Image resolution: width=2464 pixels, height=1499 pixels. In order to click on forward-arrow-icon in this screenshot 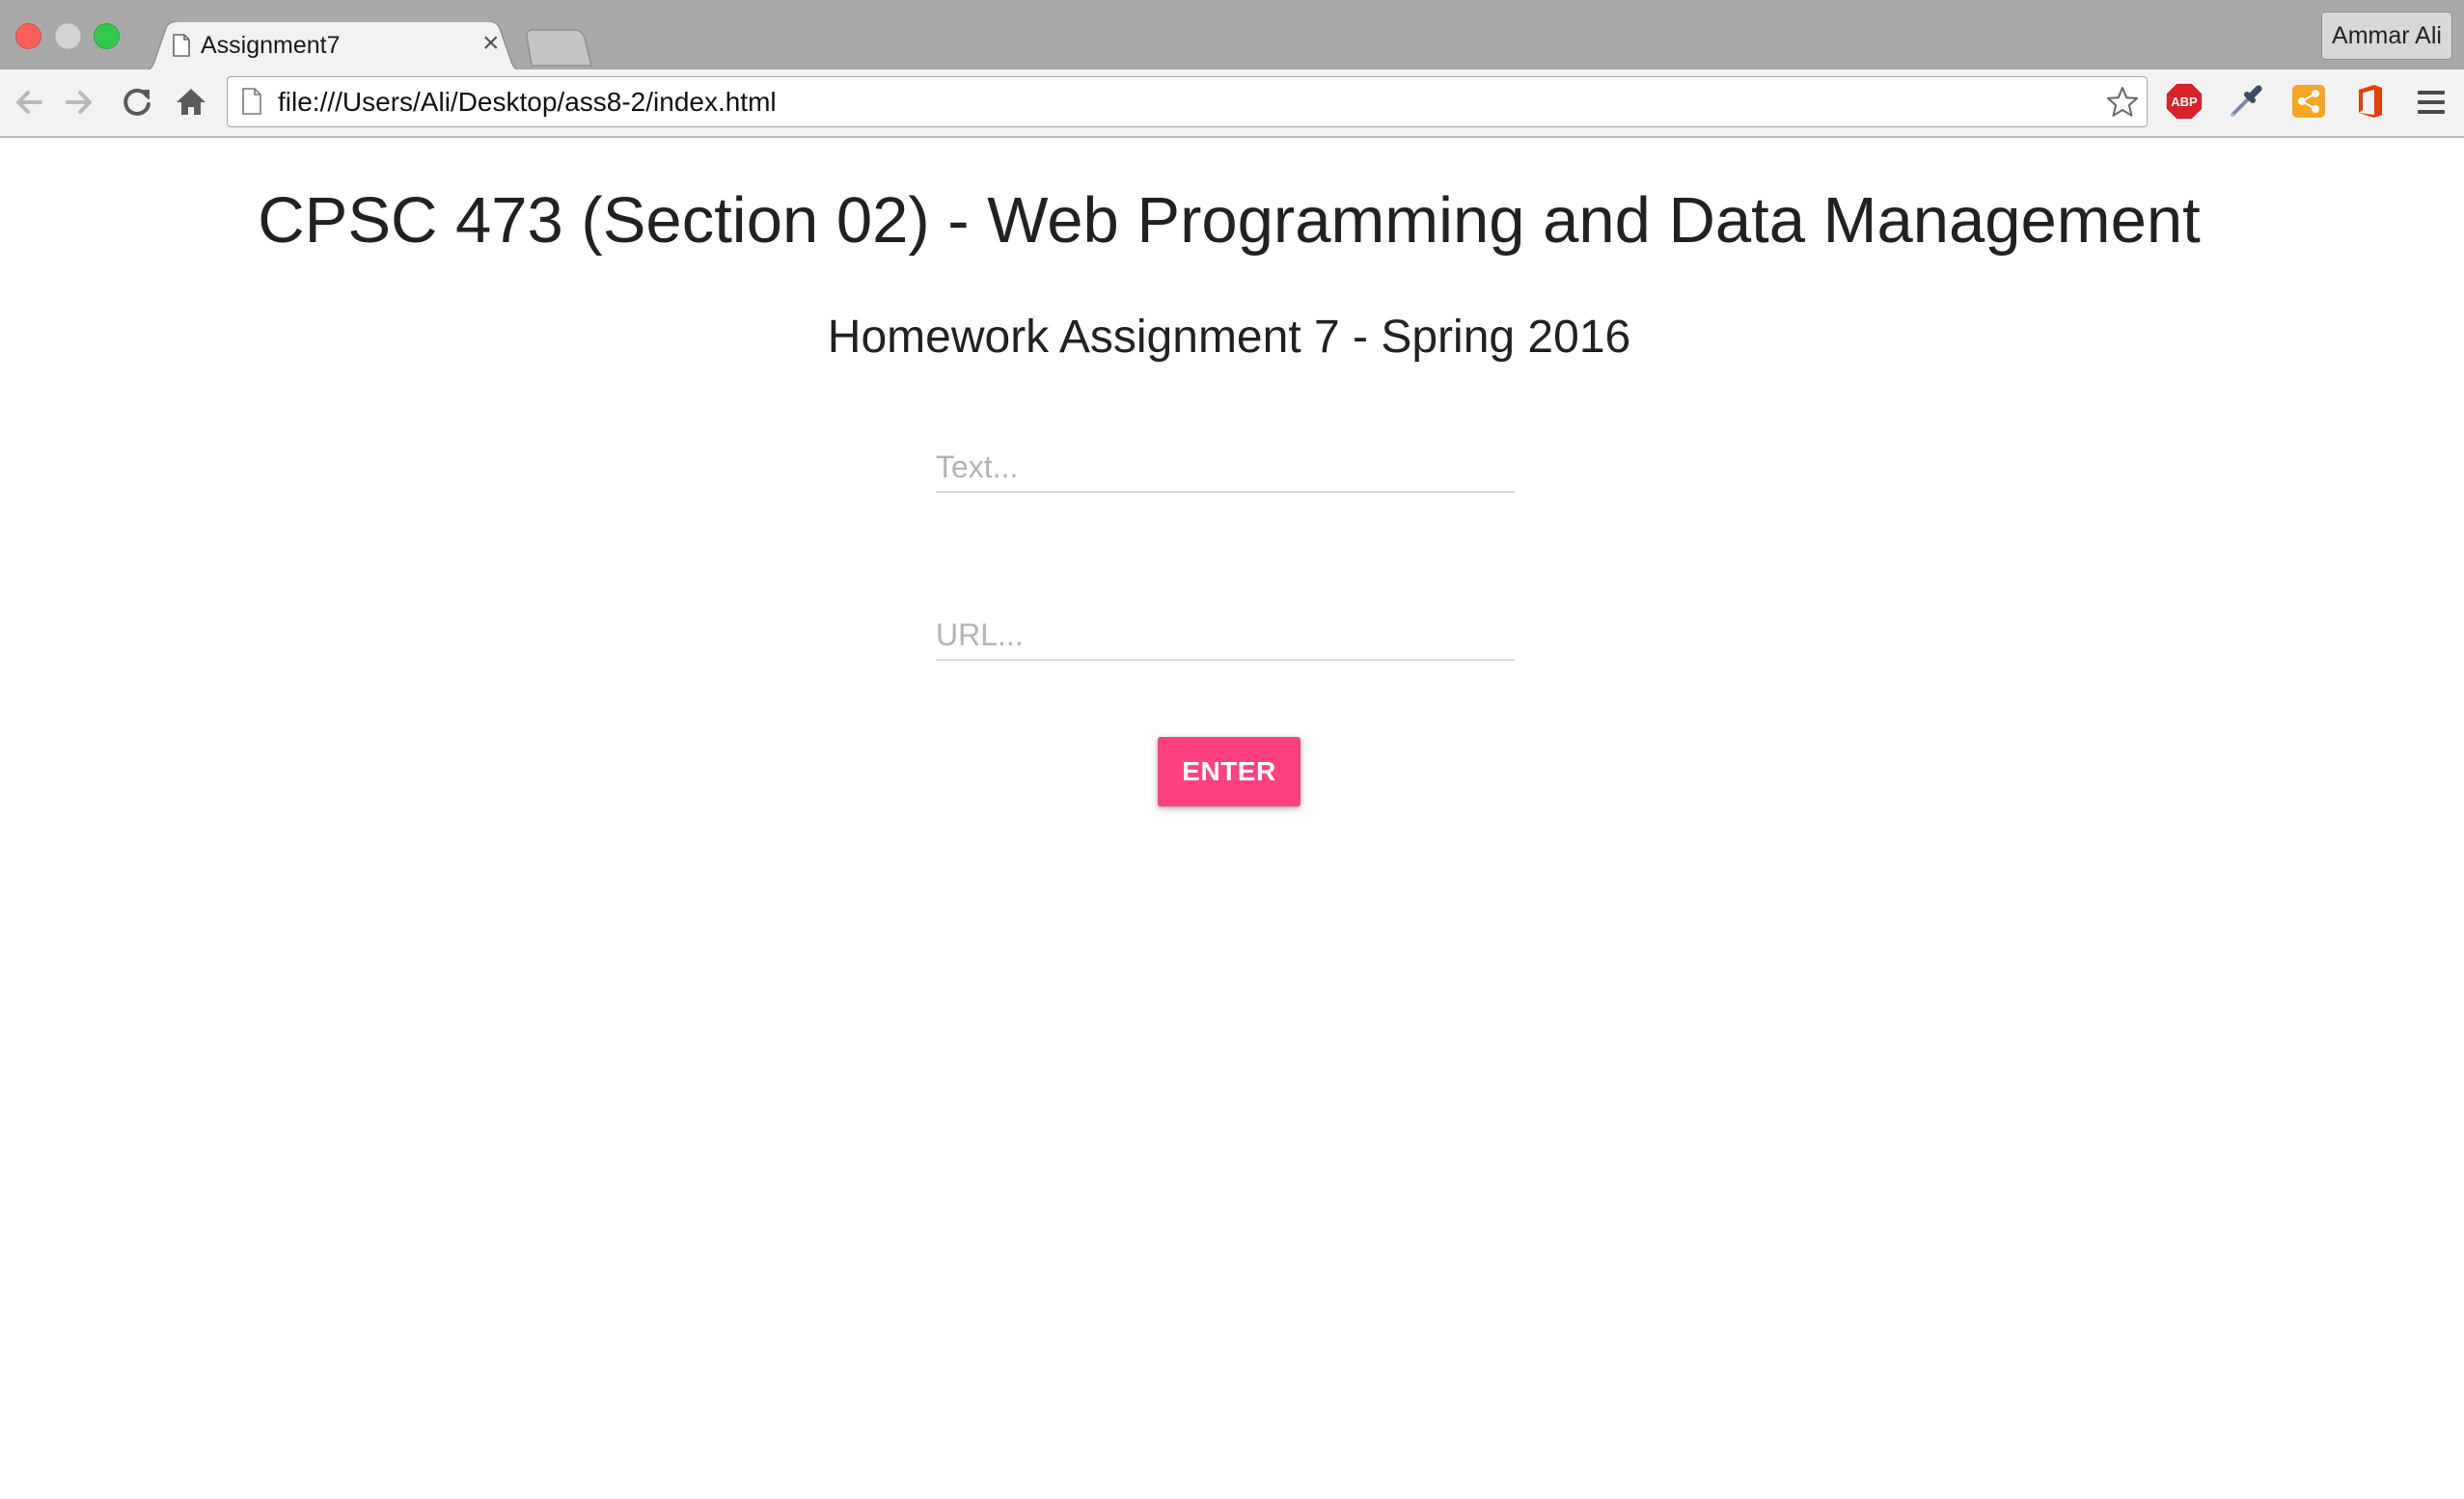, I will do `click(79, 104)`.